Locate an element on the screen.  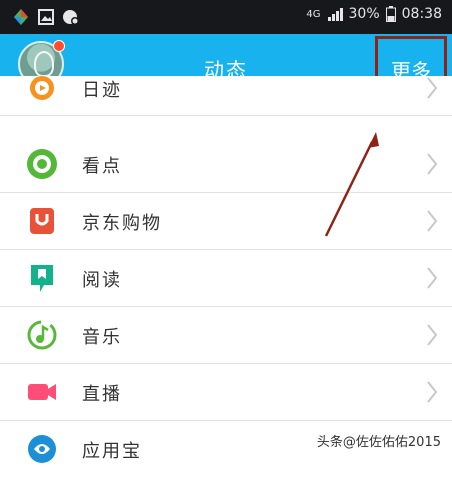
list-item-label: 看点 is located at coordinates (102, 166).